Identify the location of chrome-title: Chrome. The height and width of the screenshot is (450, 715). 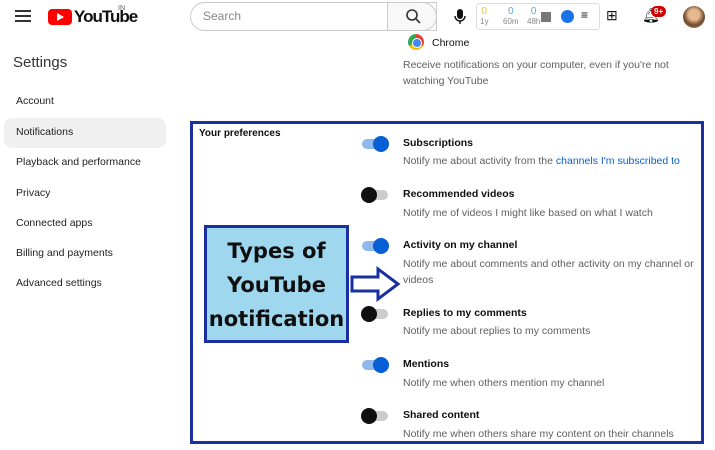
(451, 43).